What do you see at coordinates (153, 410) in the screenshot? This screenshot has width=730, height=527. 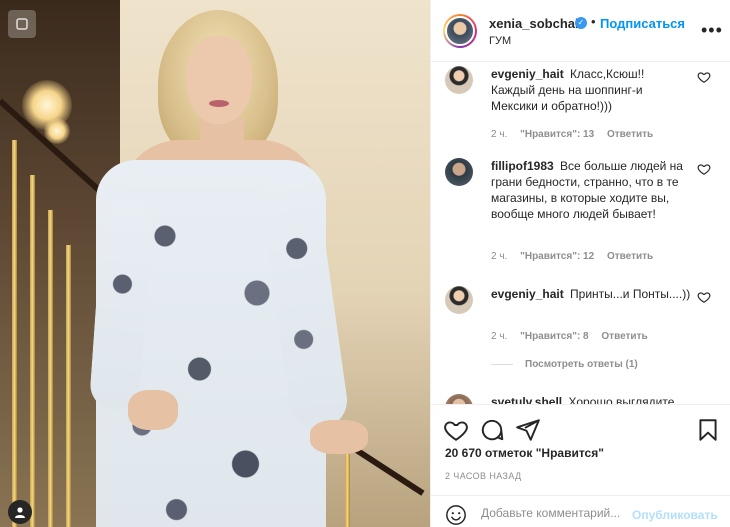 I see `photo-left-hand` at bounding box center [153, 410].